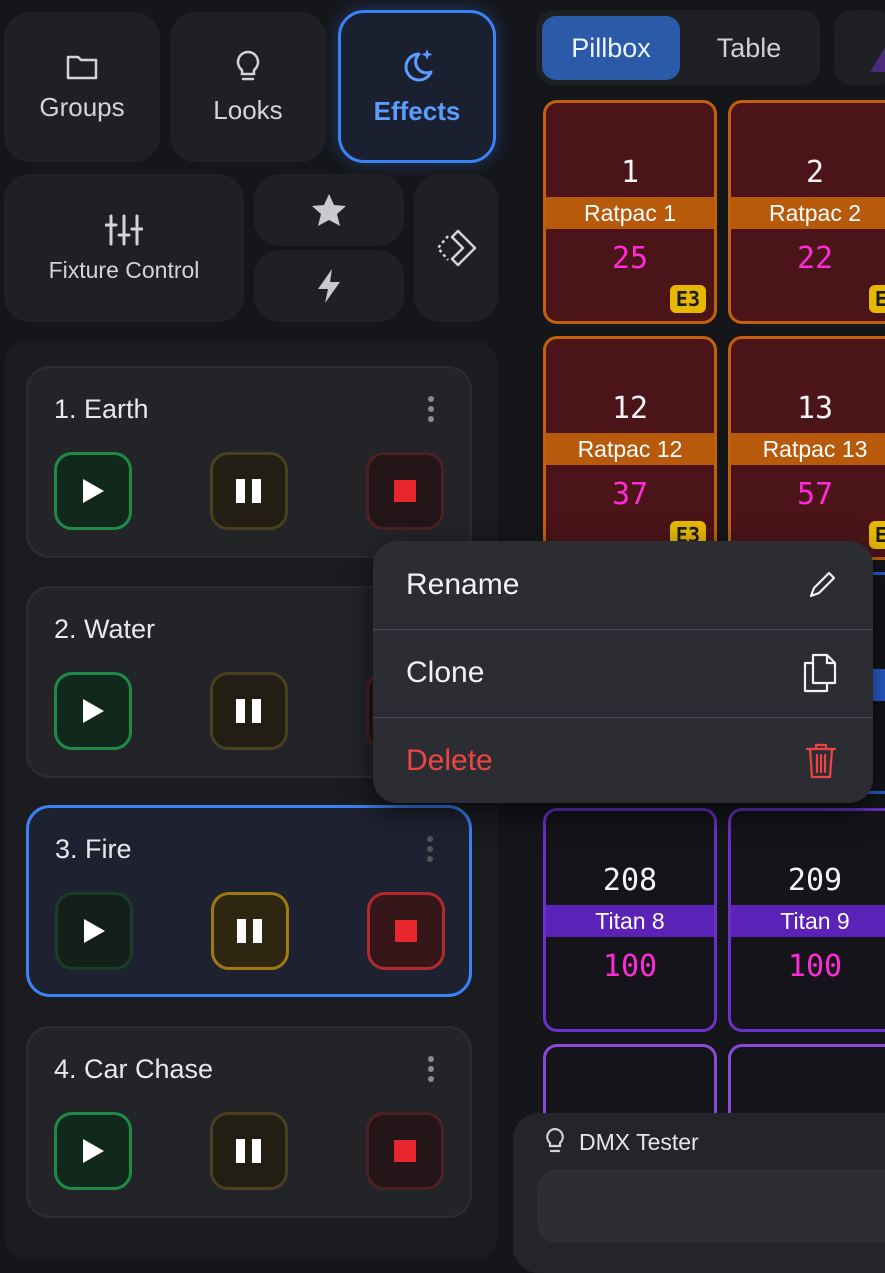 This screenshot has height=1273, width=885. I want to click on dmx-tester-content, so click(711, 1206).